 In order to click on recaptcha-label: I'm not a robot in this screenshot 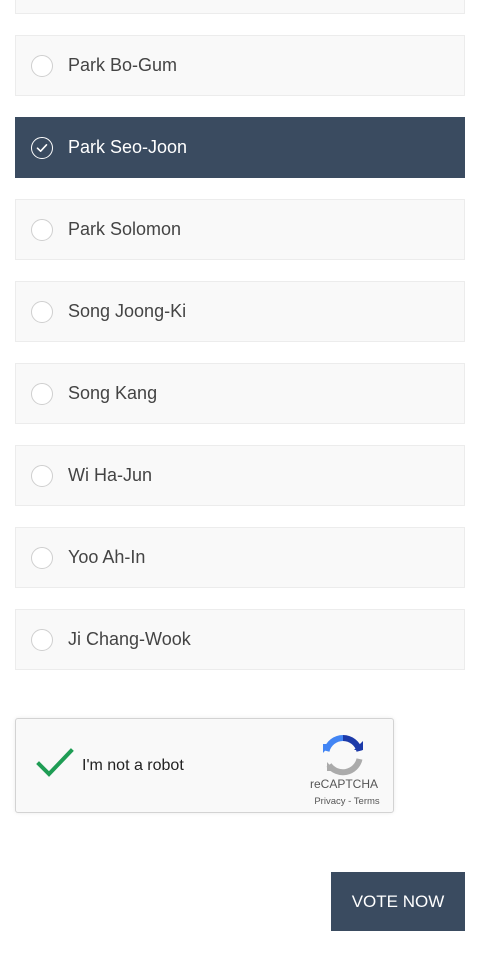, I will do `click(133, 765)`.